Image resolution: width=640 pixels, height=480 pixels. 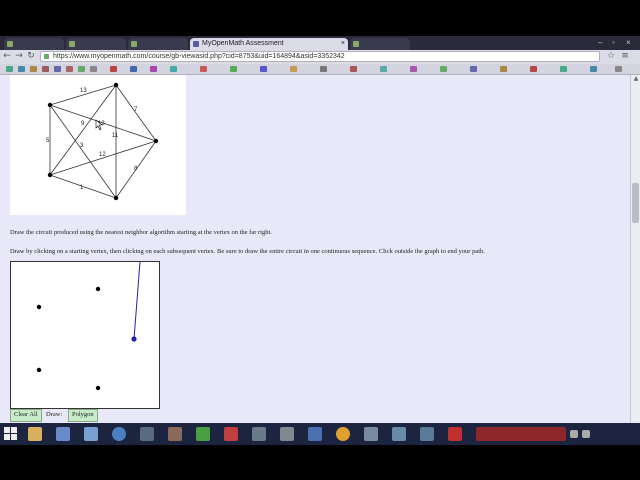 I want to click on windows-logo-icon, so click(x=7, y=430).